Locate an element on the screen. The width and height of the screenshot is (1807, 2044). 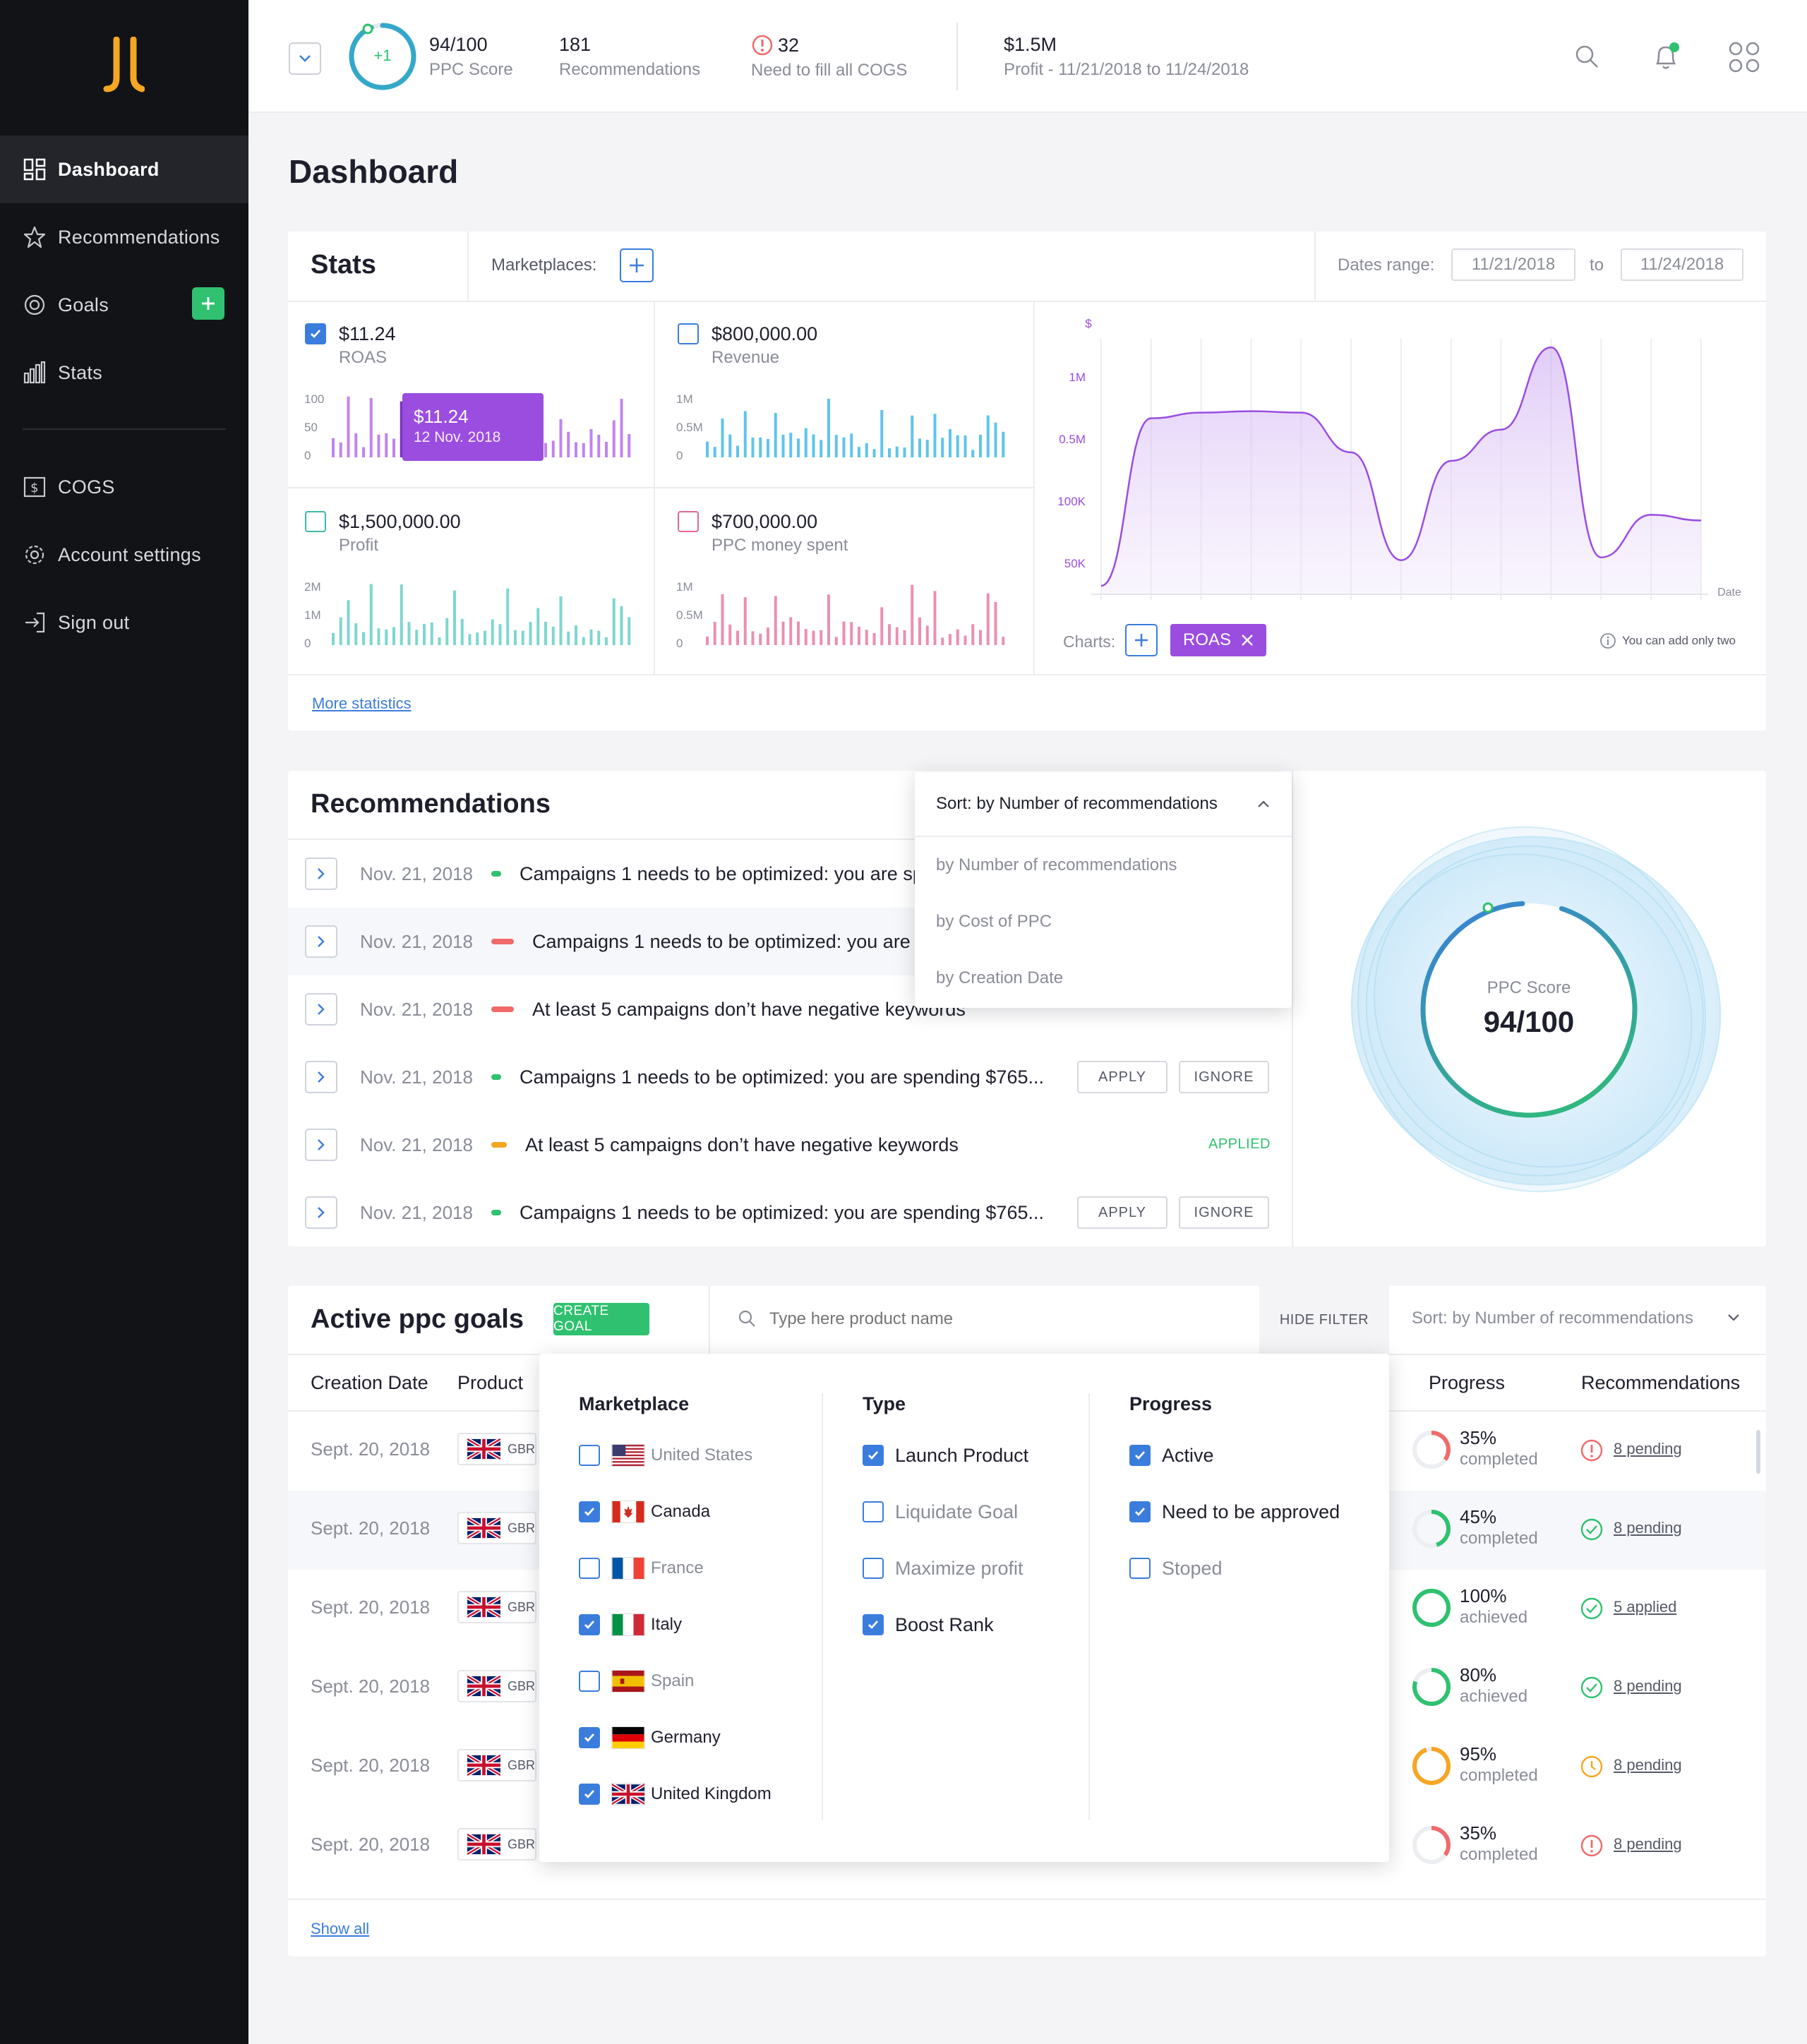
search-icon is located at coordinates (1587, 56).